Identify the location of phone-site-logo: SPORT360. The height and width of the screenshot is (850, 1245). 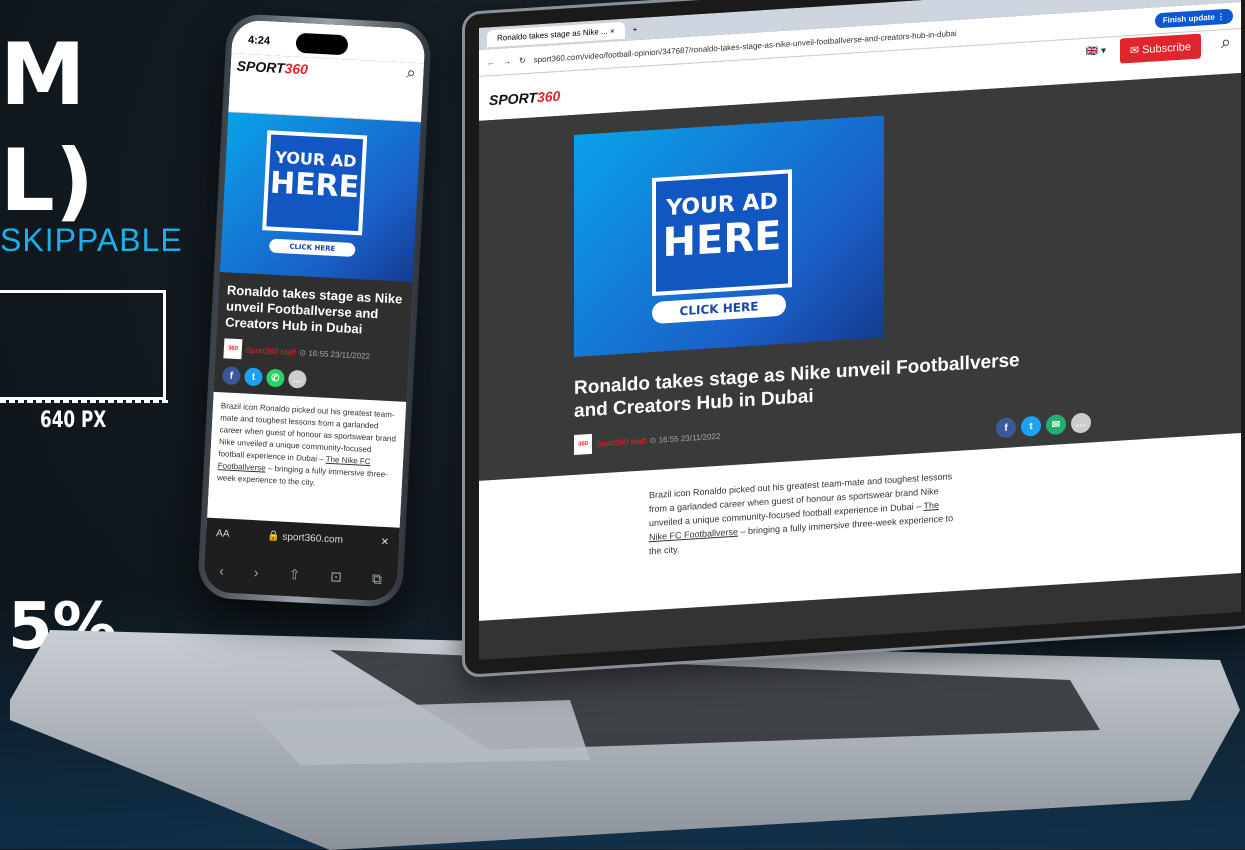
(272, 68).